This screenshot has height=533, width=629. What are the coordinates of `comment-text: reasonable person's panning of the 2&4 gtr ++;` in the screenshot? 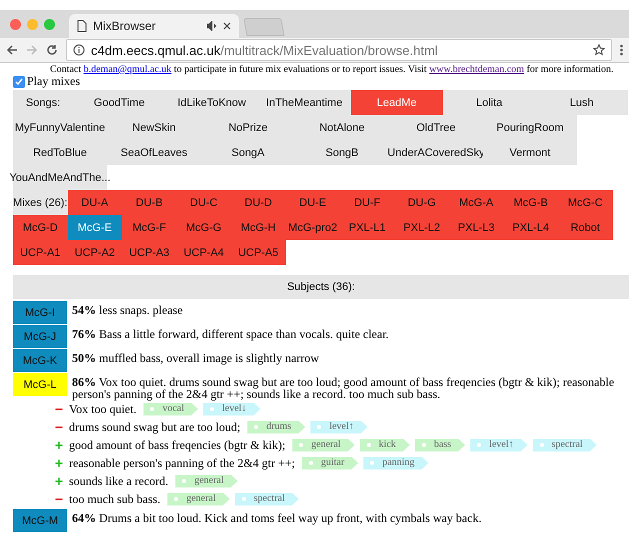 It's located at (182, 463).